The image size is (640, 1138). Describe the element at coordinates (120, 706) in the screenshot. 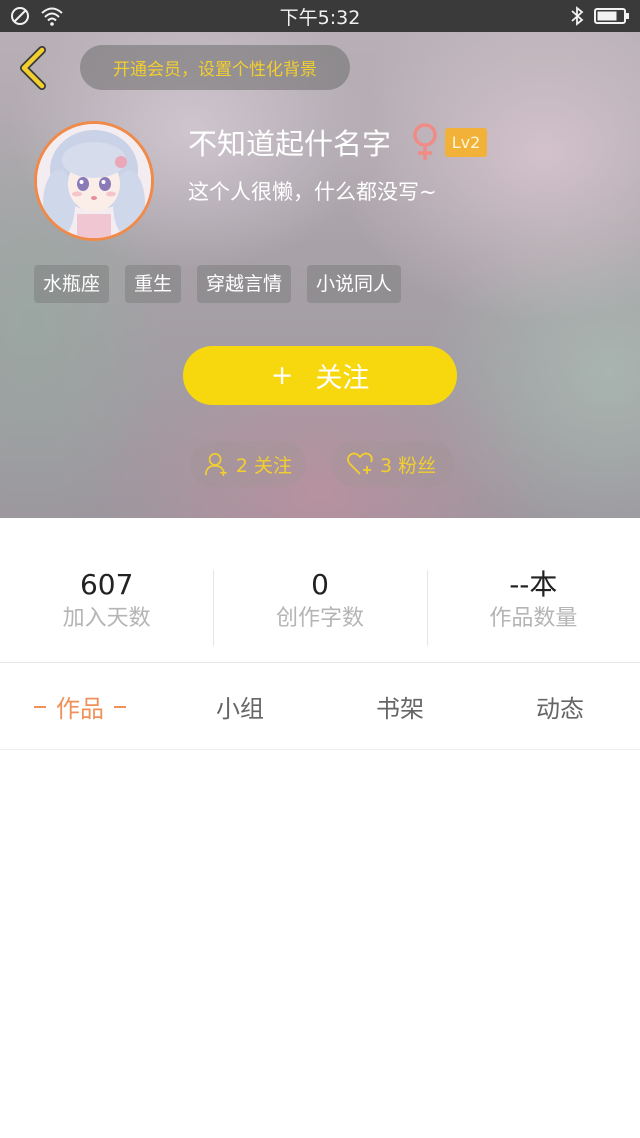

I see `tab-active-dash-right` at that location.